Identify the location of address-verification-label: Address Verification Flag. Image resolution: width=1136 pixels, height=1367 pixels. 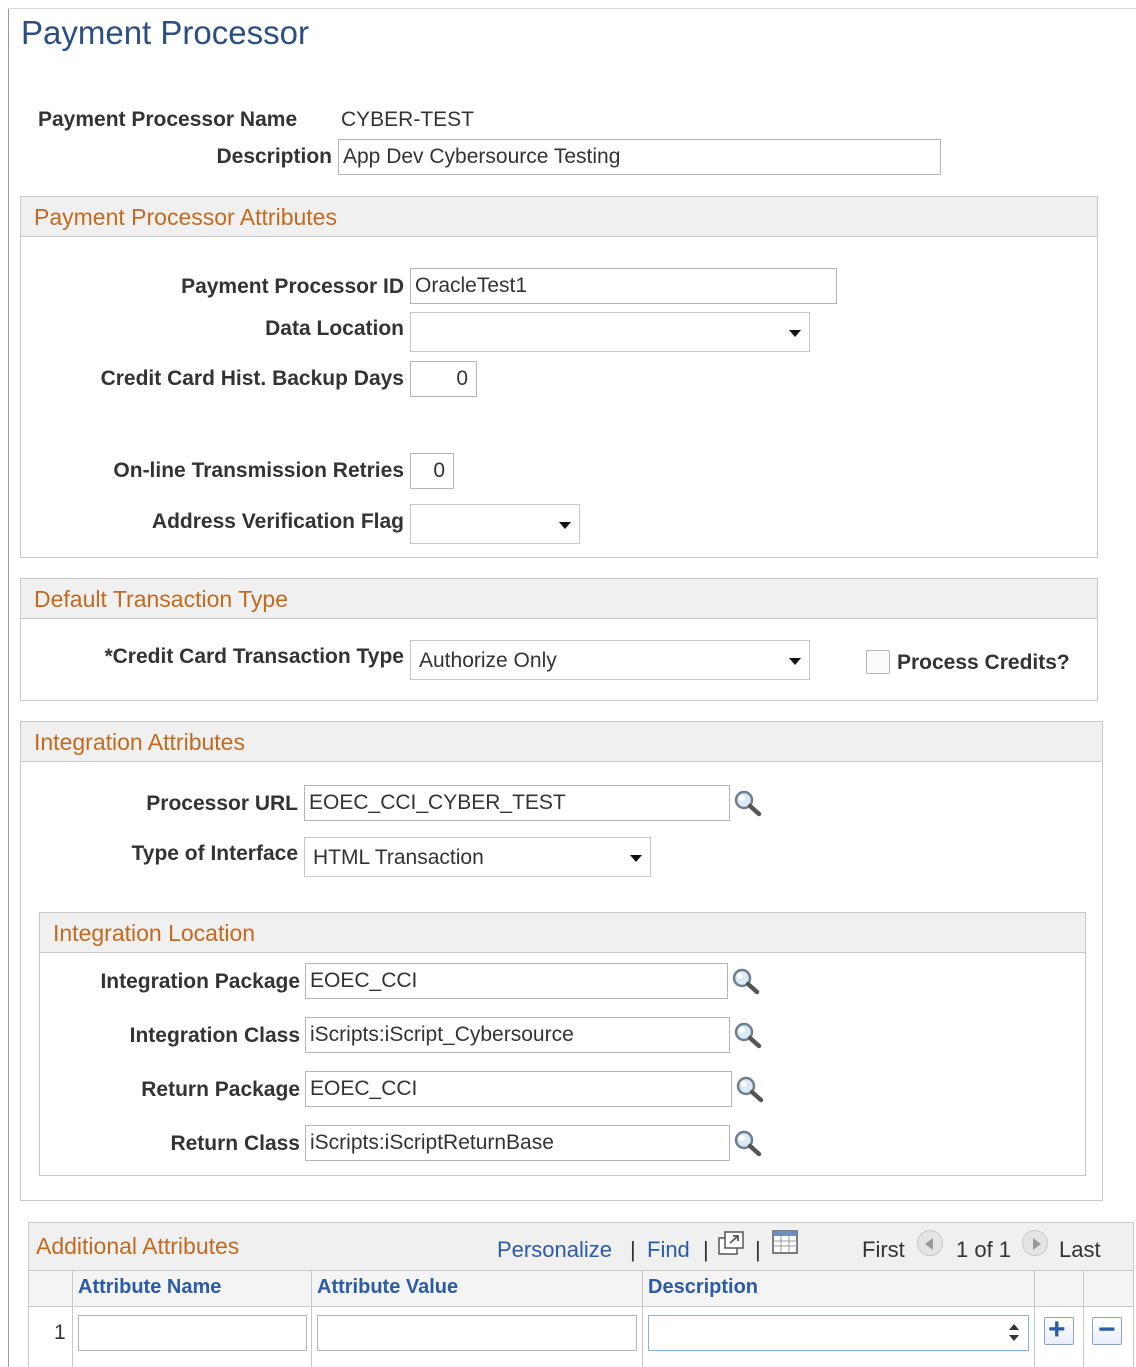
(277, 521).